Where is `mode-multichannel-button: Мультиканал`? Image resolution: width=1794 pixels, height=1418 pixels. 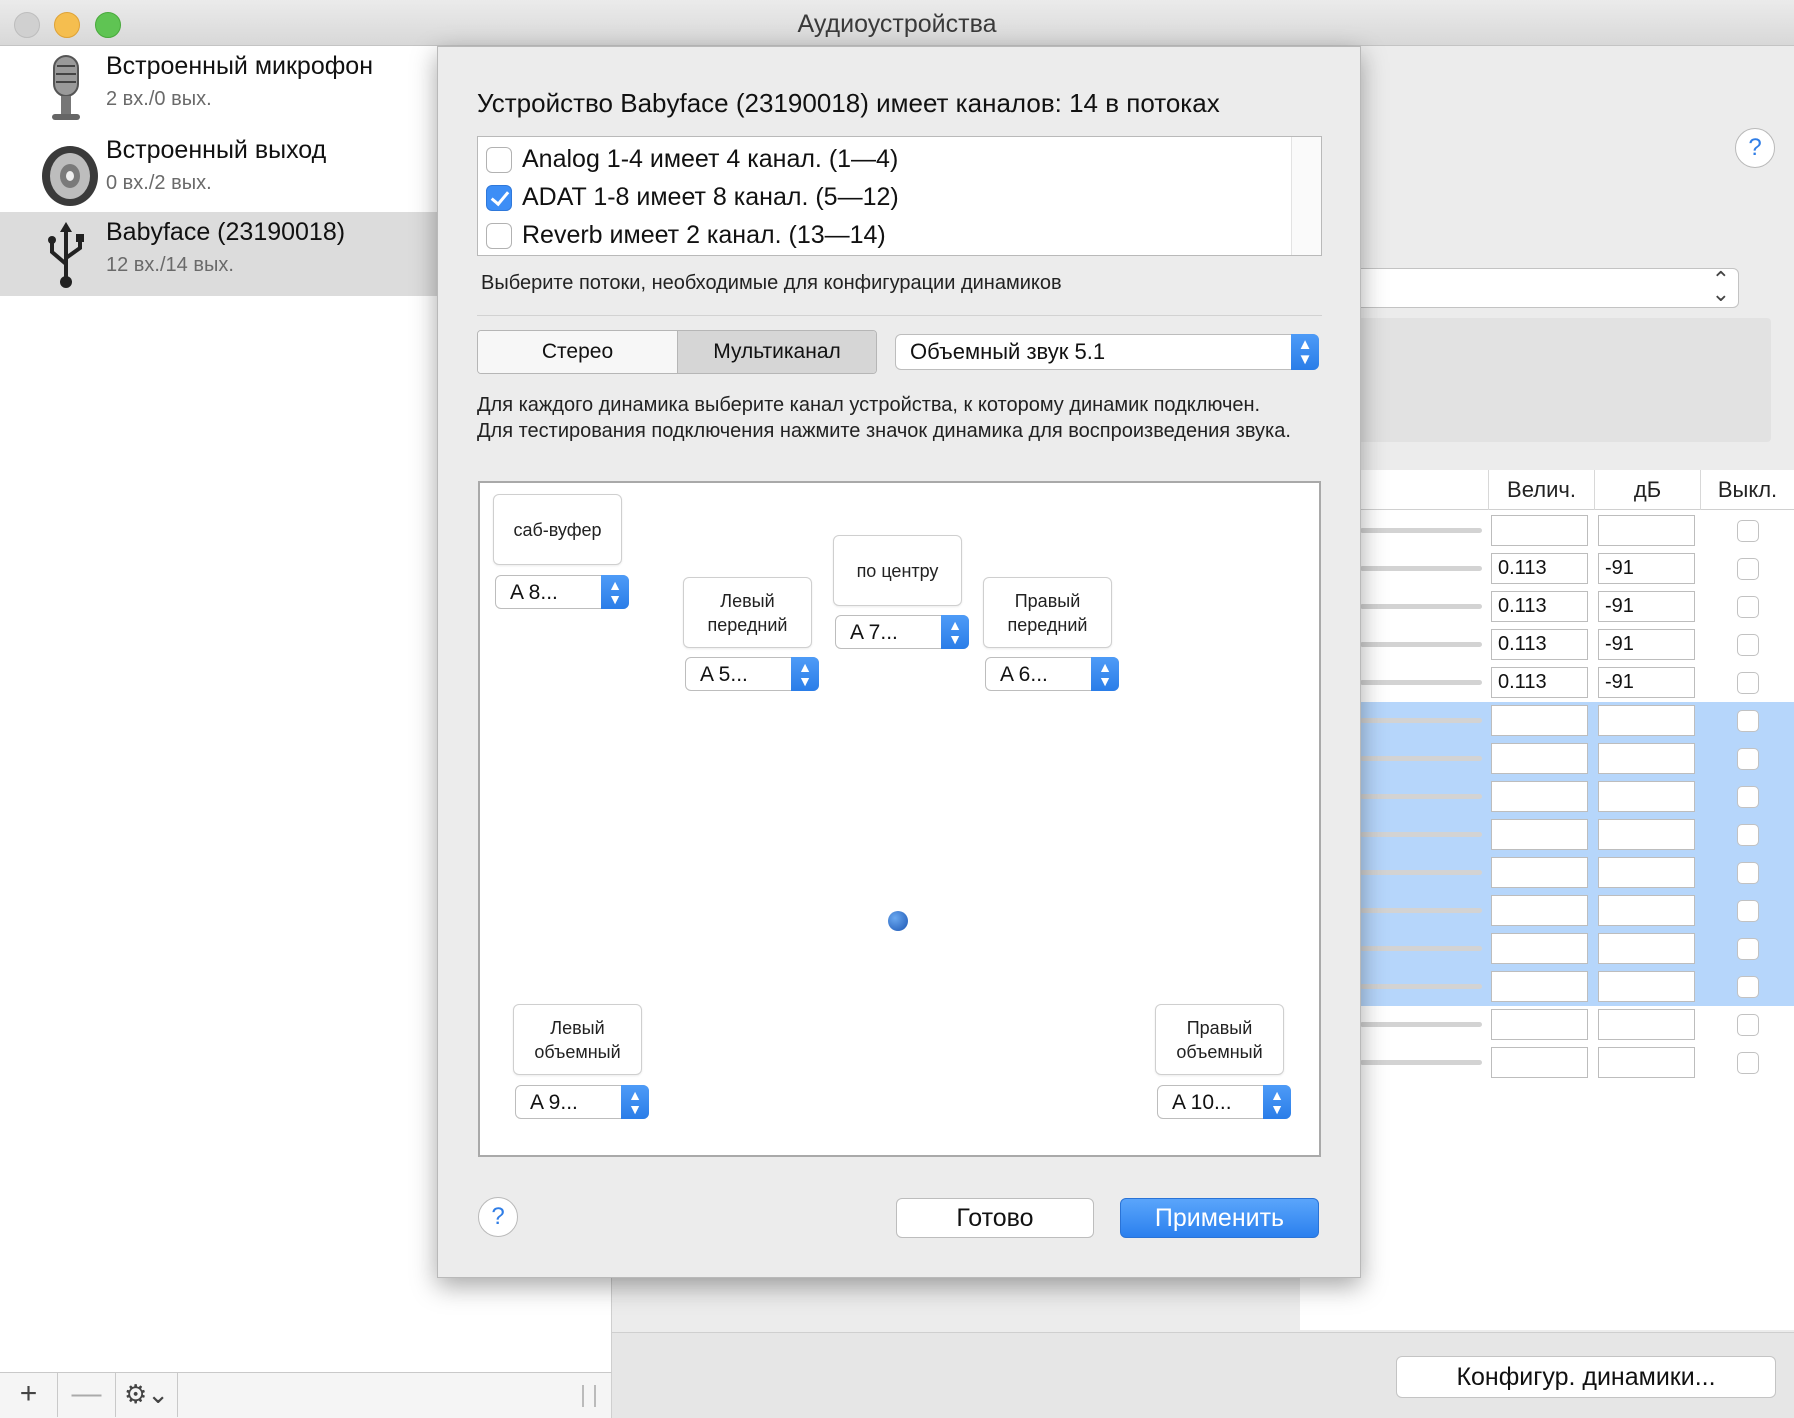 mode-multichannel-button: Мультиканал is located at coordinates (776, 352).